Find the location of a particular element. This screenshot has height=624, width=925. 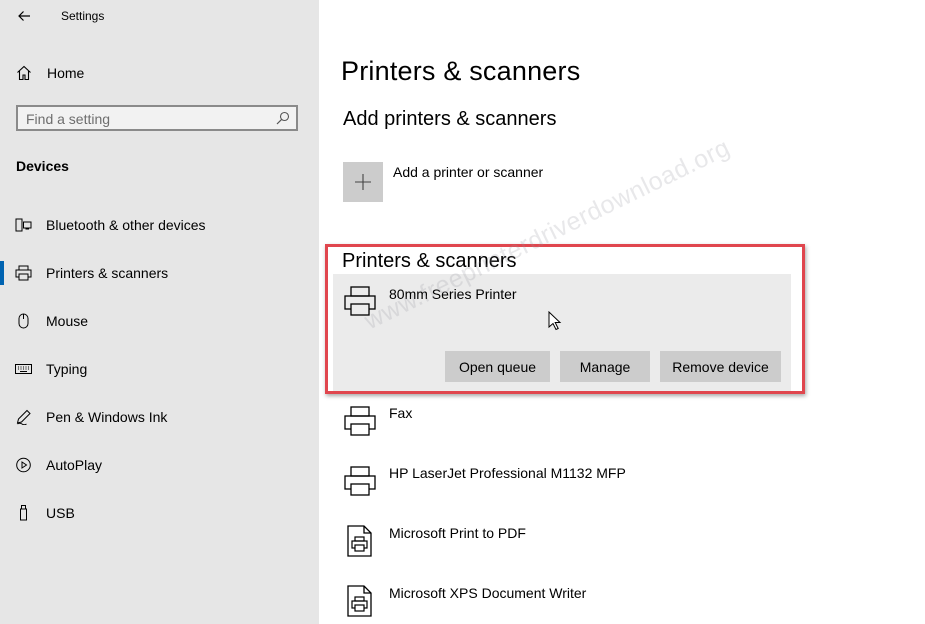

search-icon is located at coordinates (283, 118).